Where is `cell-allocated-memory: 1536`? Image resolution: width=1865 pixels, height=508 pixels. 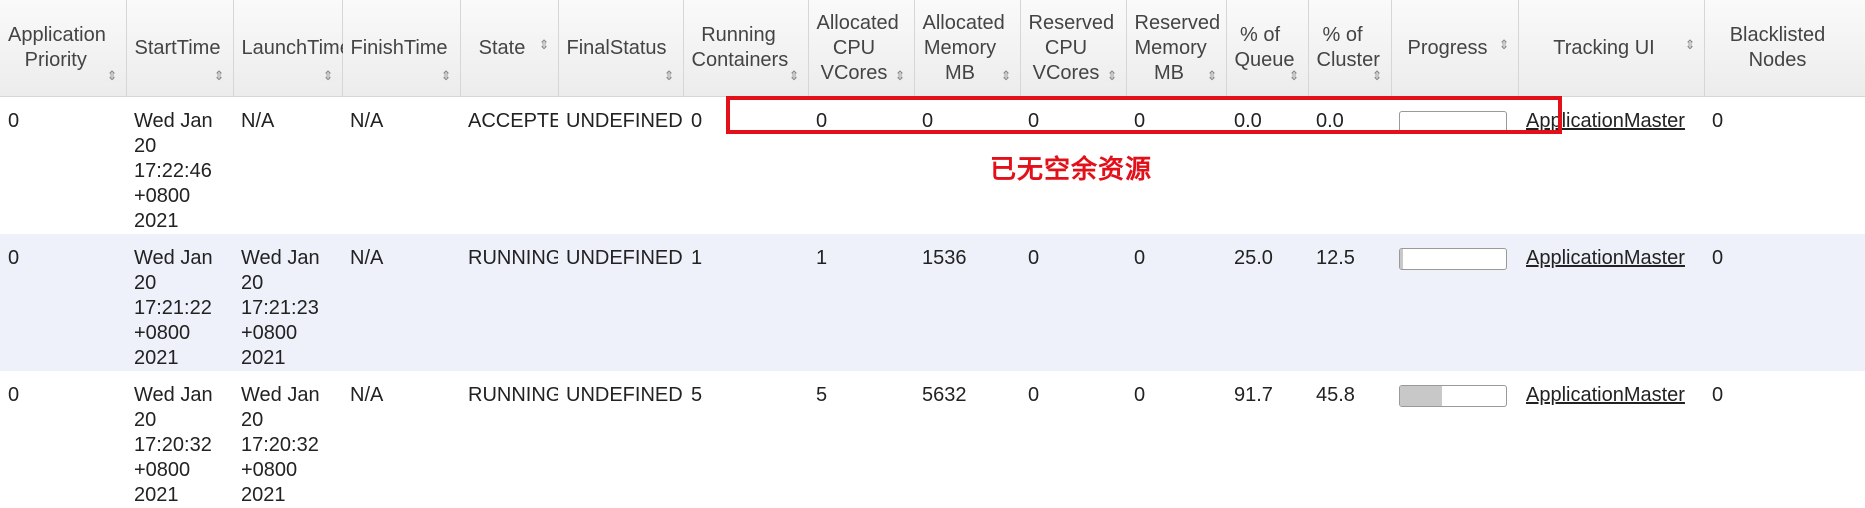
cell-allocated-memory: 1536 is located at coordinates (967, 302).